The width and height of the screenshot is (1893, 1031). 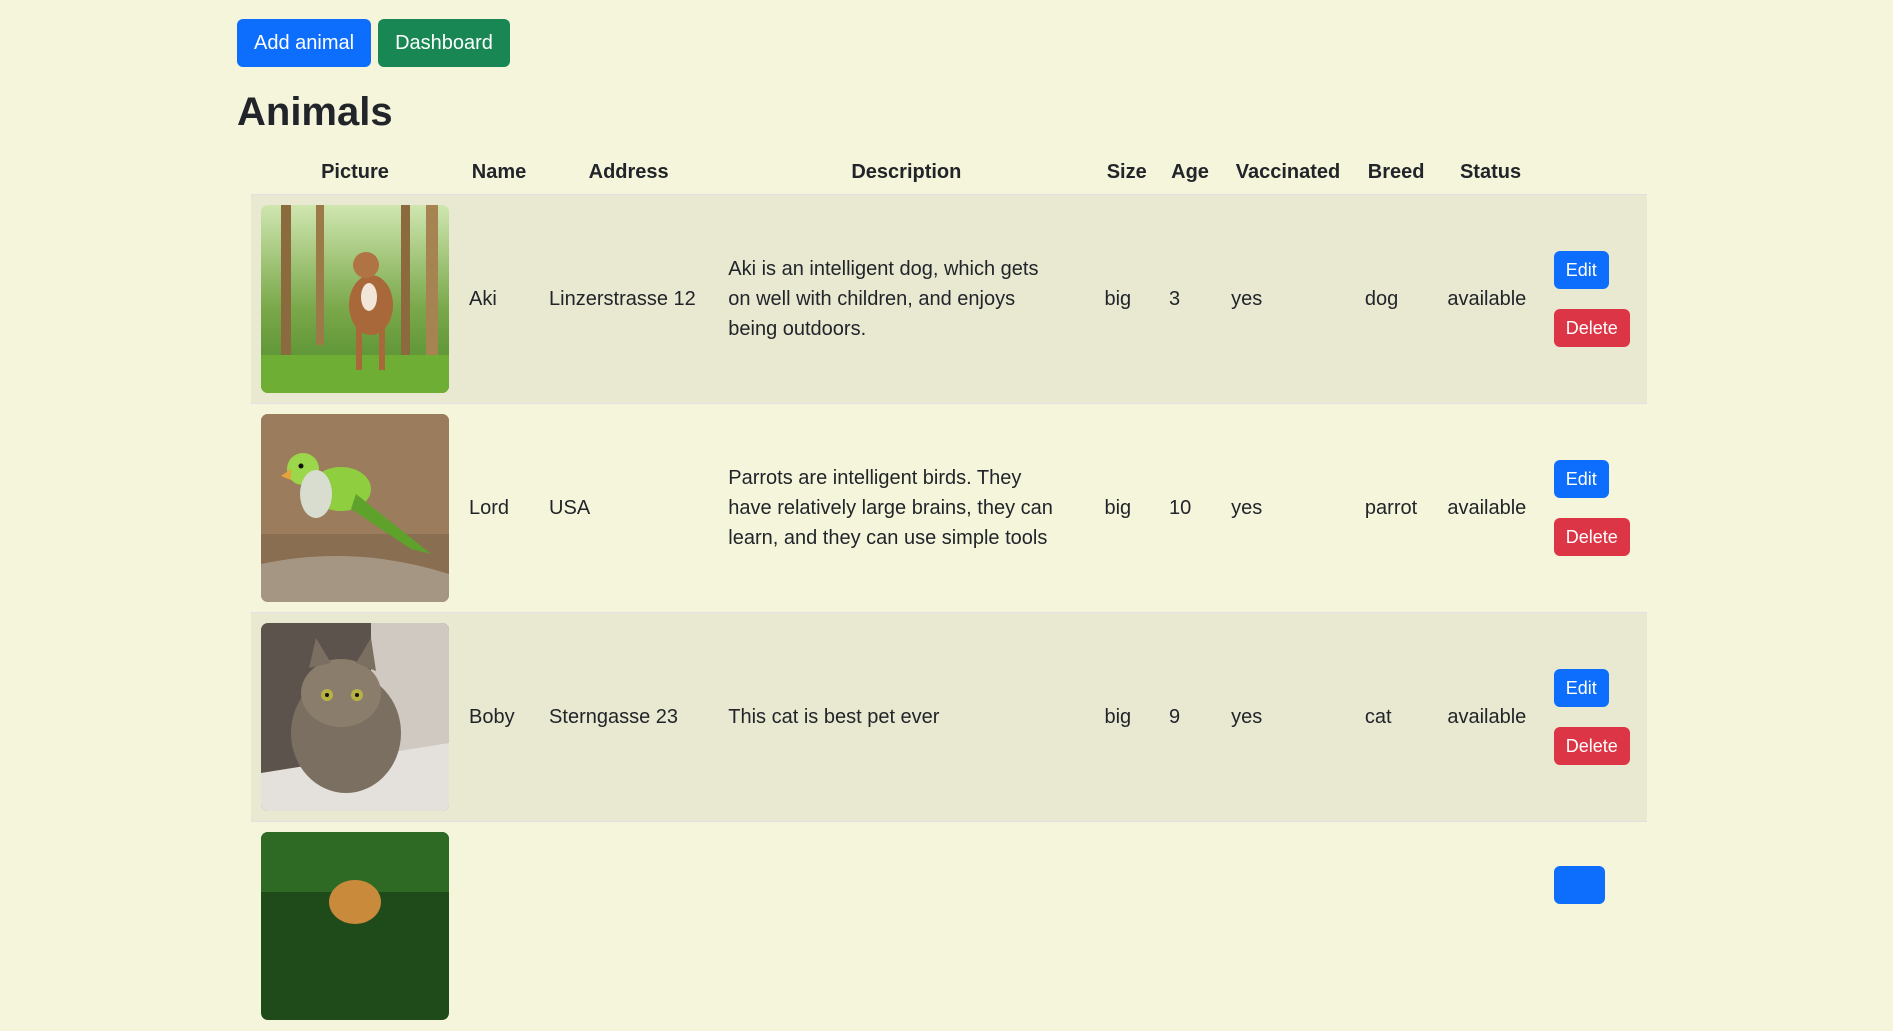 What do you see at coordinates (906, 171) in the screenshot?
I see `header-description: Description` at bounding box center [906, 171].